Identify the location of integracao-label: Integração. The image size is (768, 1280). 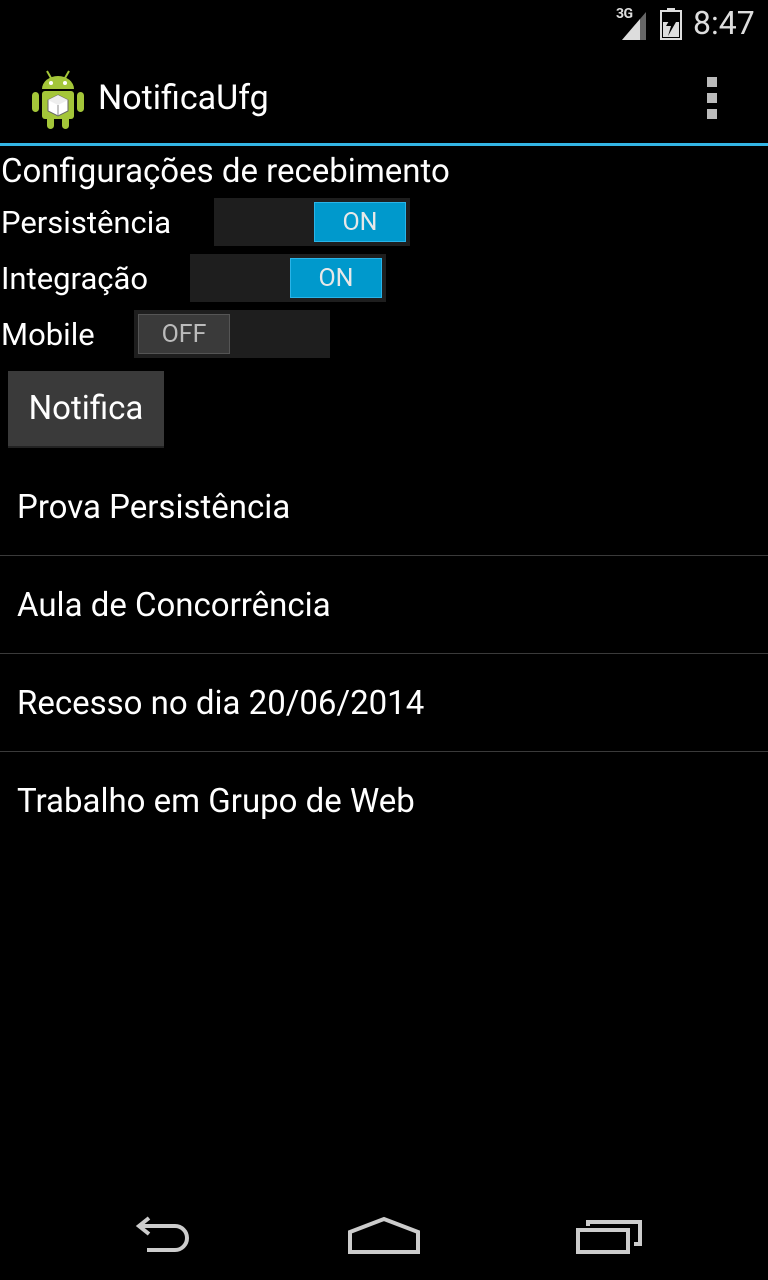
(75, 278).